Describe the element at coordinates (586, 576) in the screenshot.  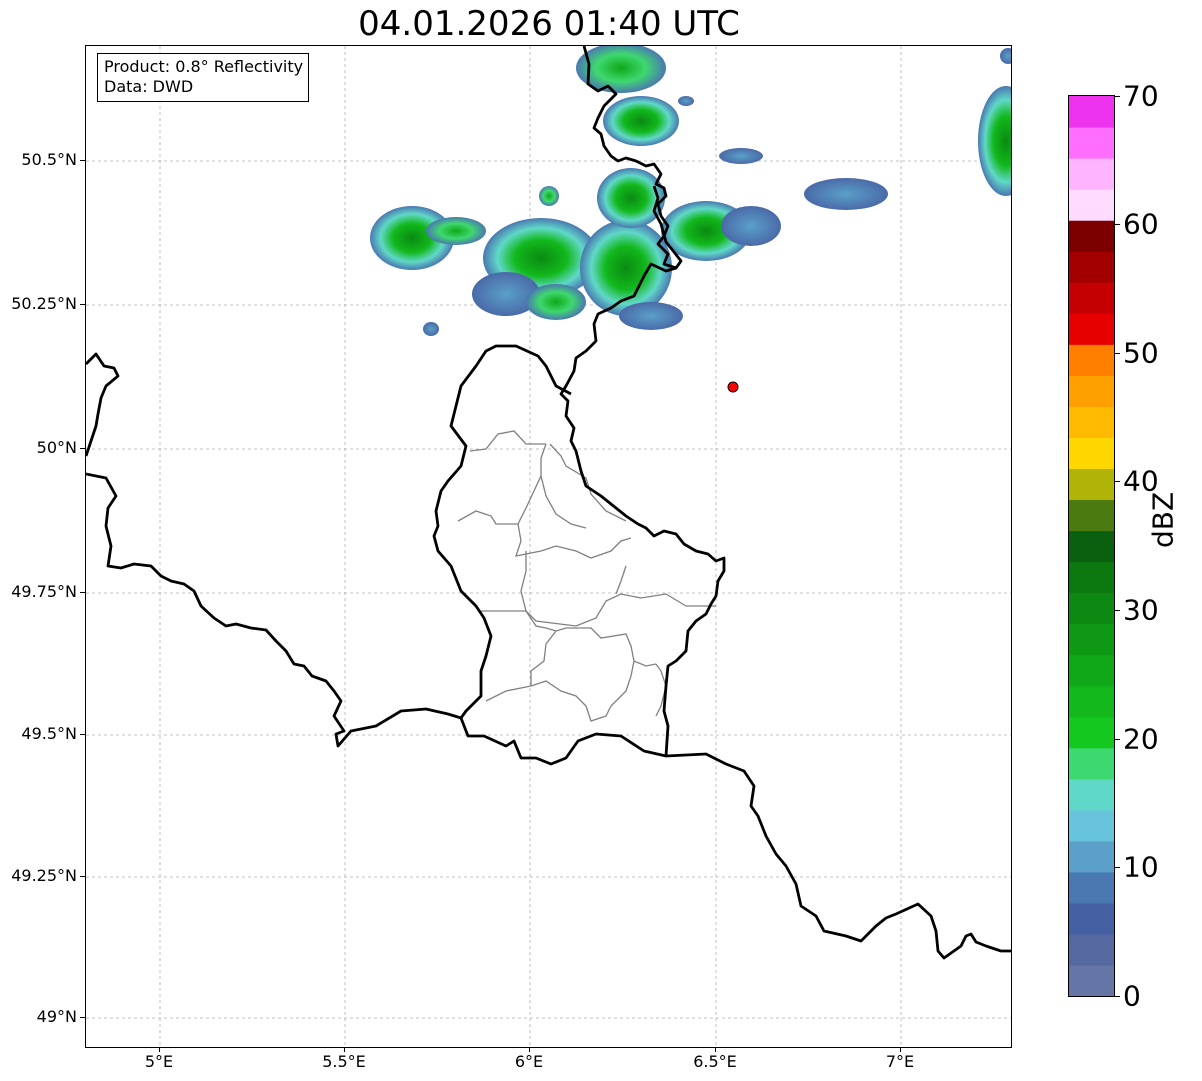
I see `admin-borders` at that location.